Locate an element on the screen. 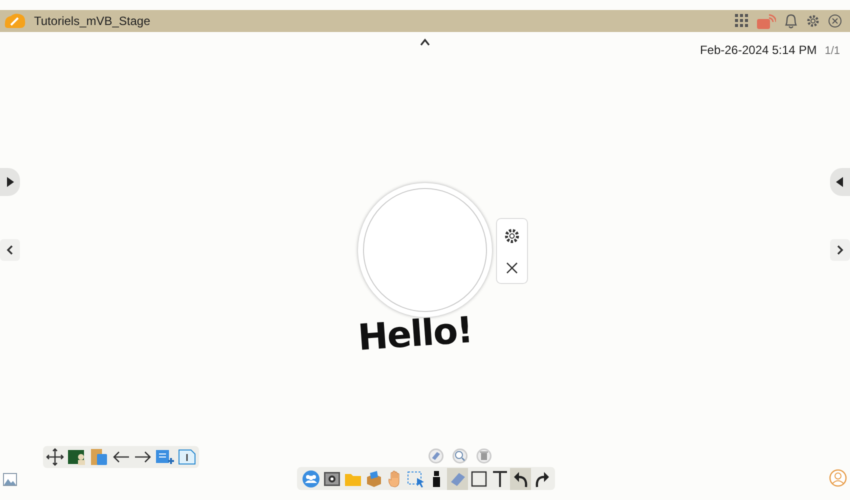  chevron-left-icon is located at coordinates (10, 250).